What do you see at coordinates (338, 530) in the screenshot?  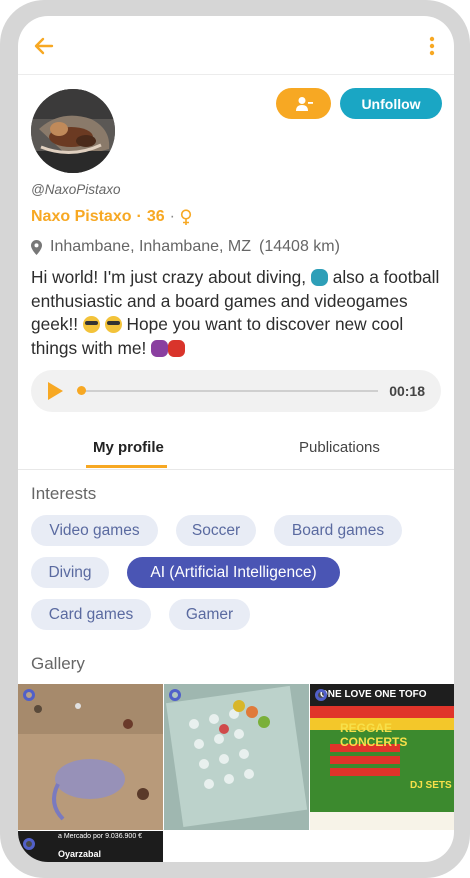 I see `interest-chip-board-games: Board games` at bounding box center [338, 530].